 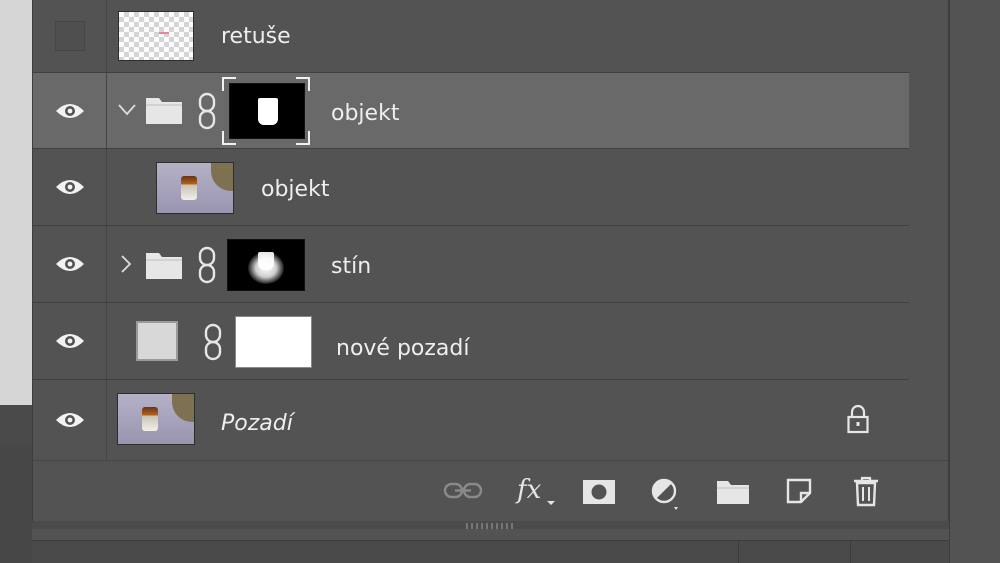 I want to click on new-group-icon, so click(x=733, y=492).